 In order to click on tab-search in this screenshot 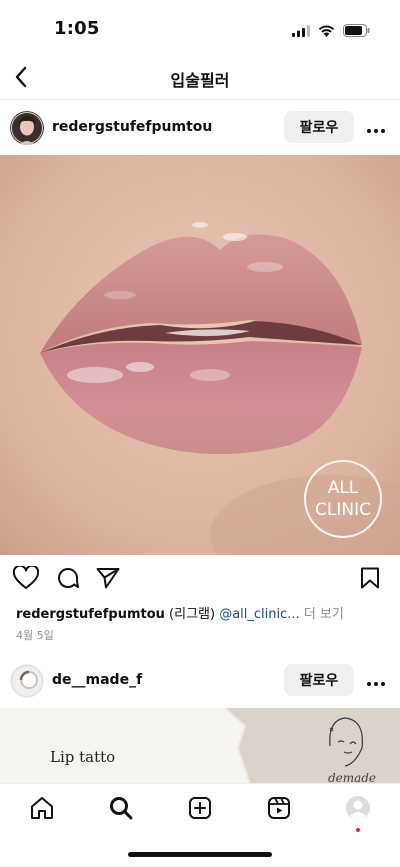, I will do `click(121, 810)`.